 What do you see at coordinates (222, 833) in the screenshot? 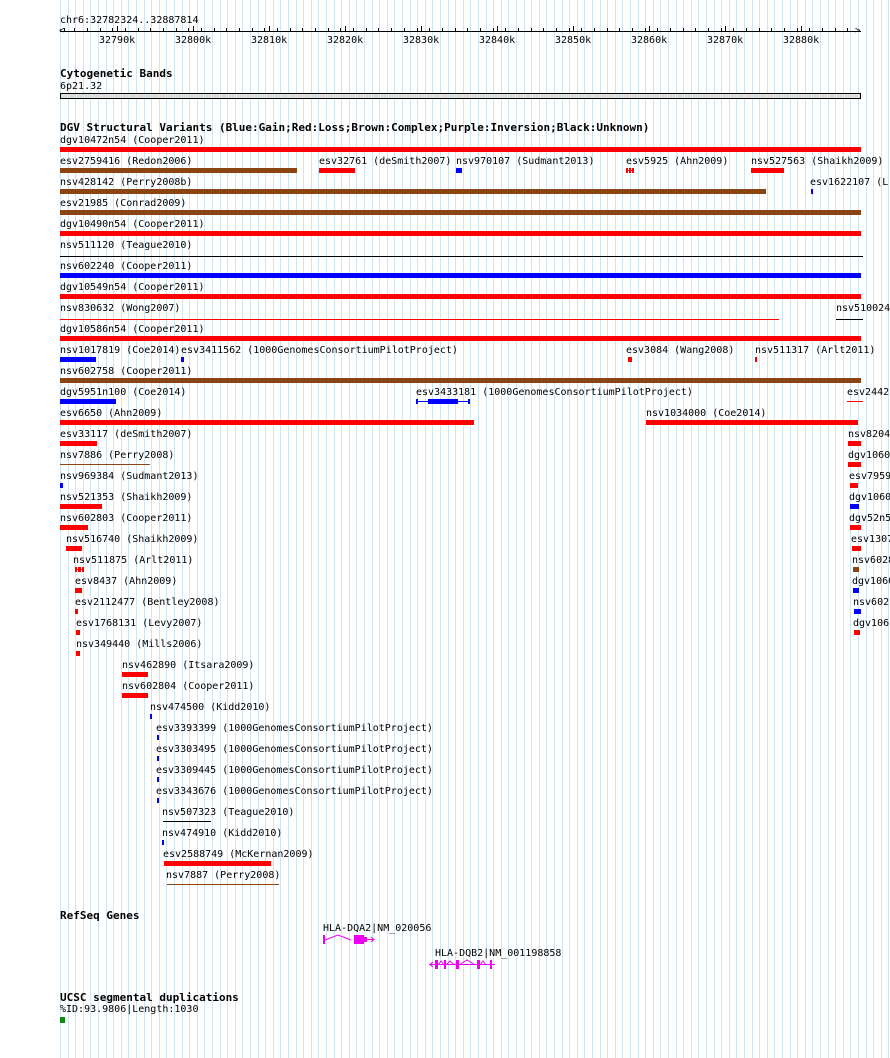
I see `dgv-variant-label: nsv474910 (Kidd2010)` at bounding box center [222, 833].